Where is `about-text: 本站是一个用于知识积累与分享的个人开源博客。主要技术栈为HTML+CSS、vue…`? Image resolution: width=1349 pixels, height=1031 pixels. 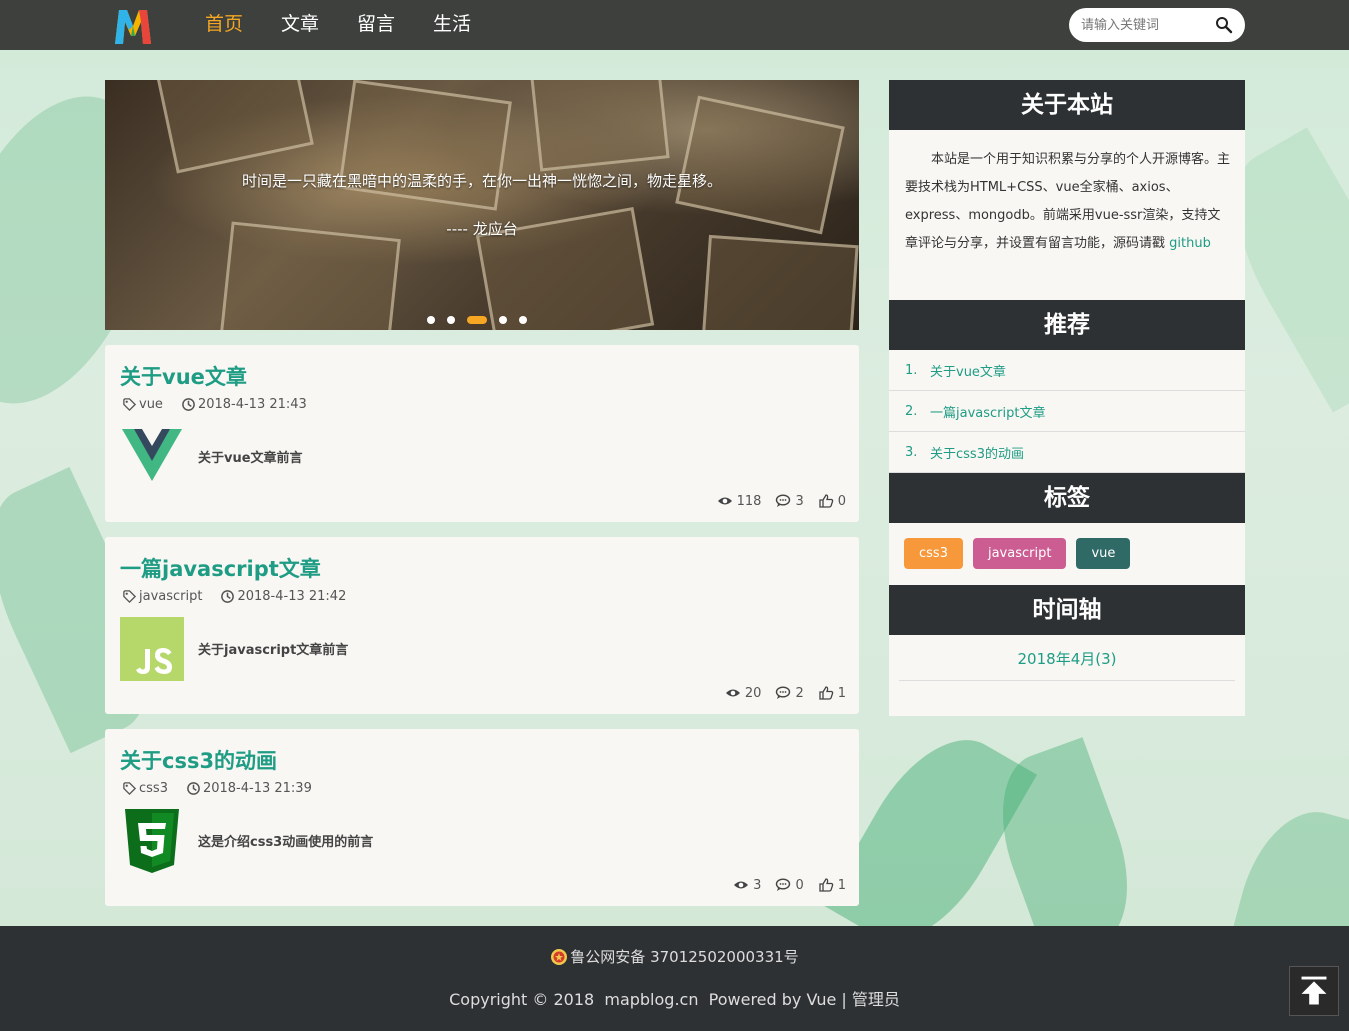 about-text: 本站是一个用于知识积累与分享的个人开源博客。主要技术栈为HTML+CSS、vue… is located at coordinates (1068, 202).